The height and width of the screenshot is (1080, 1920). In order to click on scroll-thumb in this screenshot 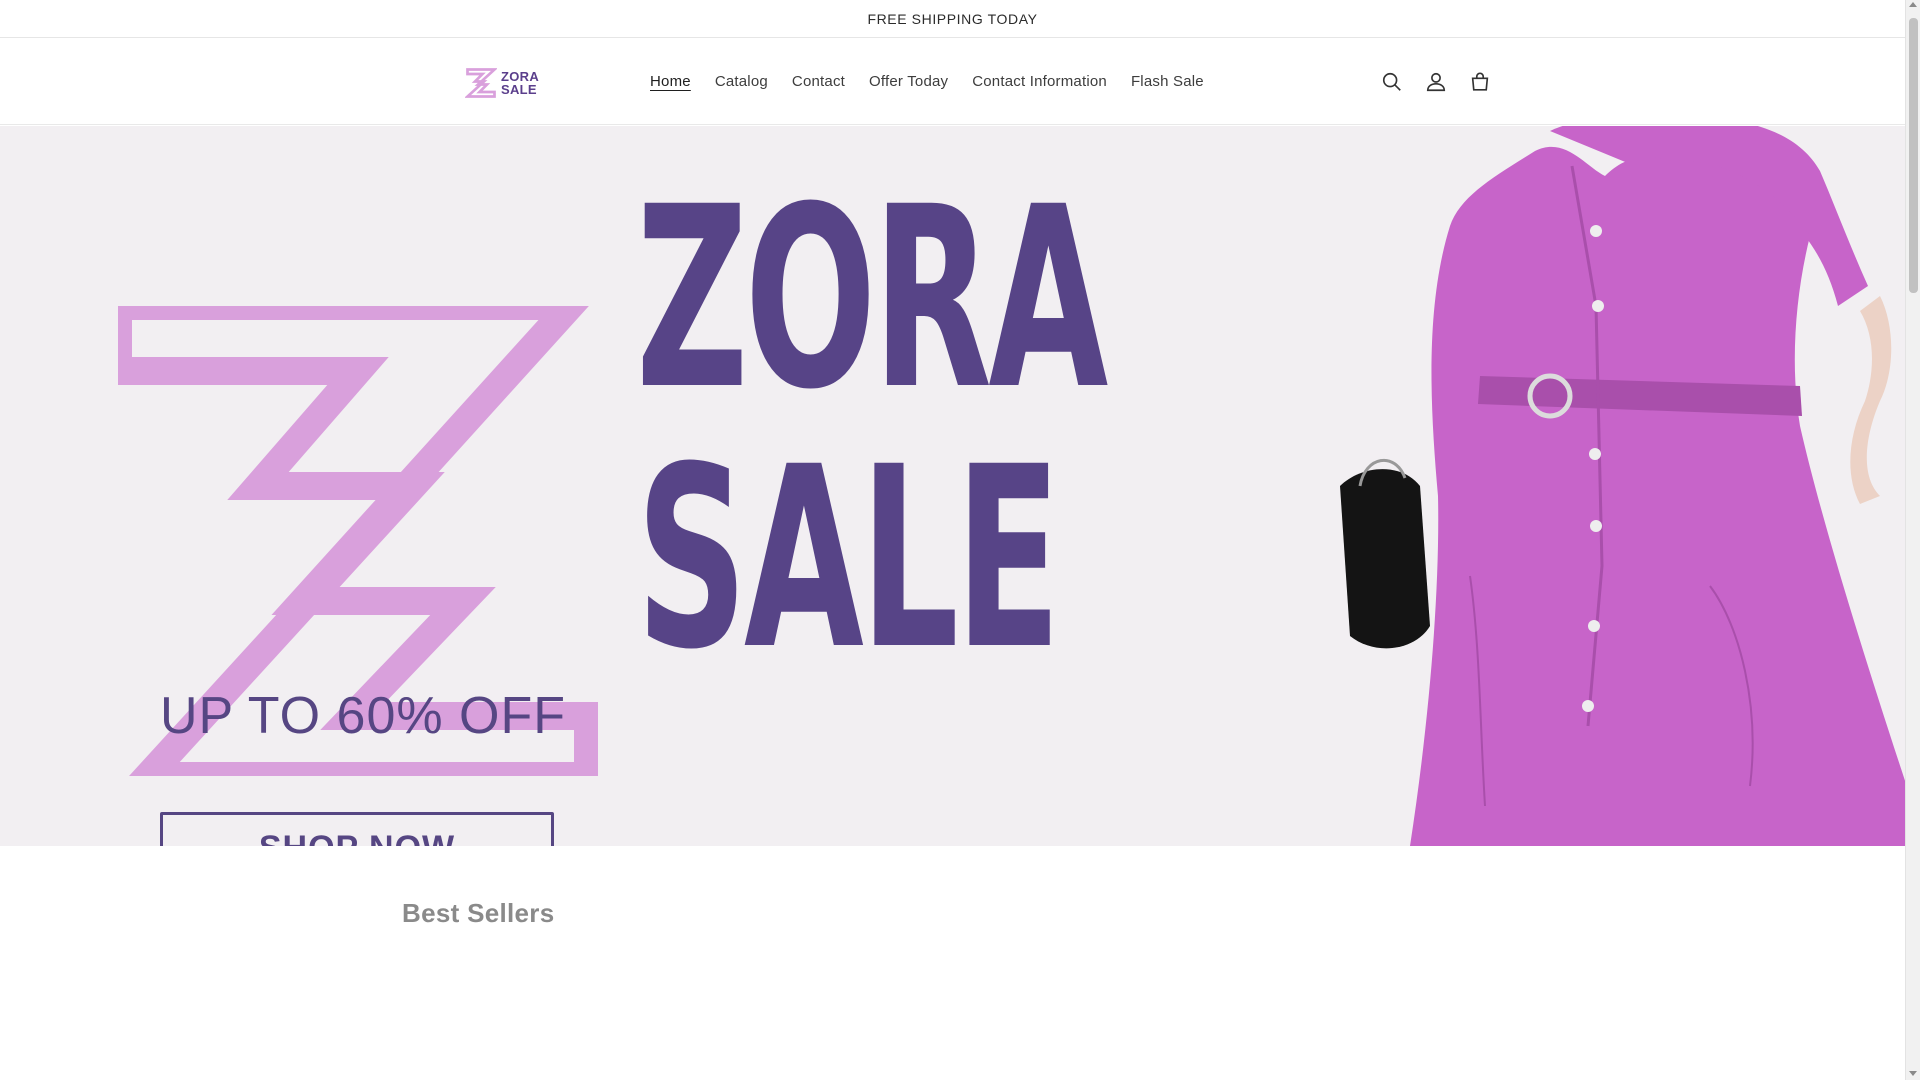, I will do `click(1913, 155)`.